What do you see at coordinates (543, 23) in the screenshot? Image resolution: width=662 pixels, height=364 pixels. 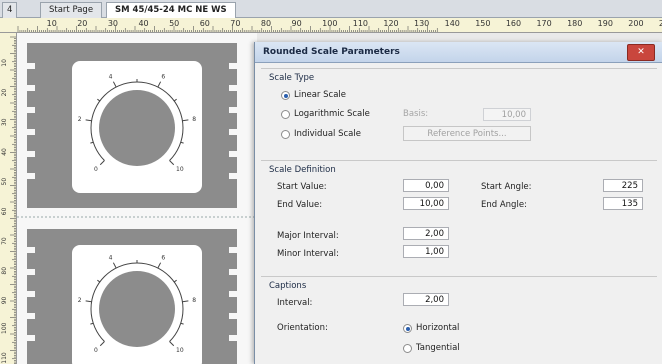 I see `ruler-label: 170` at bounding box center [543, 23].